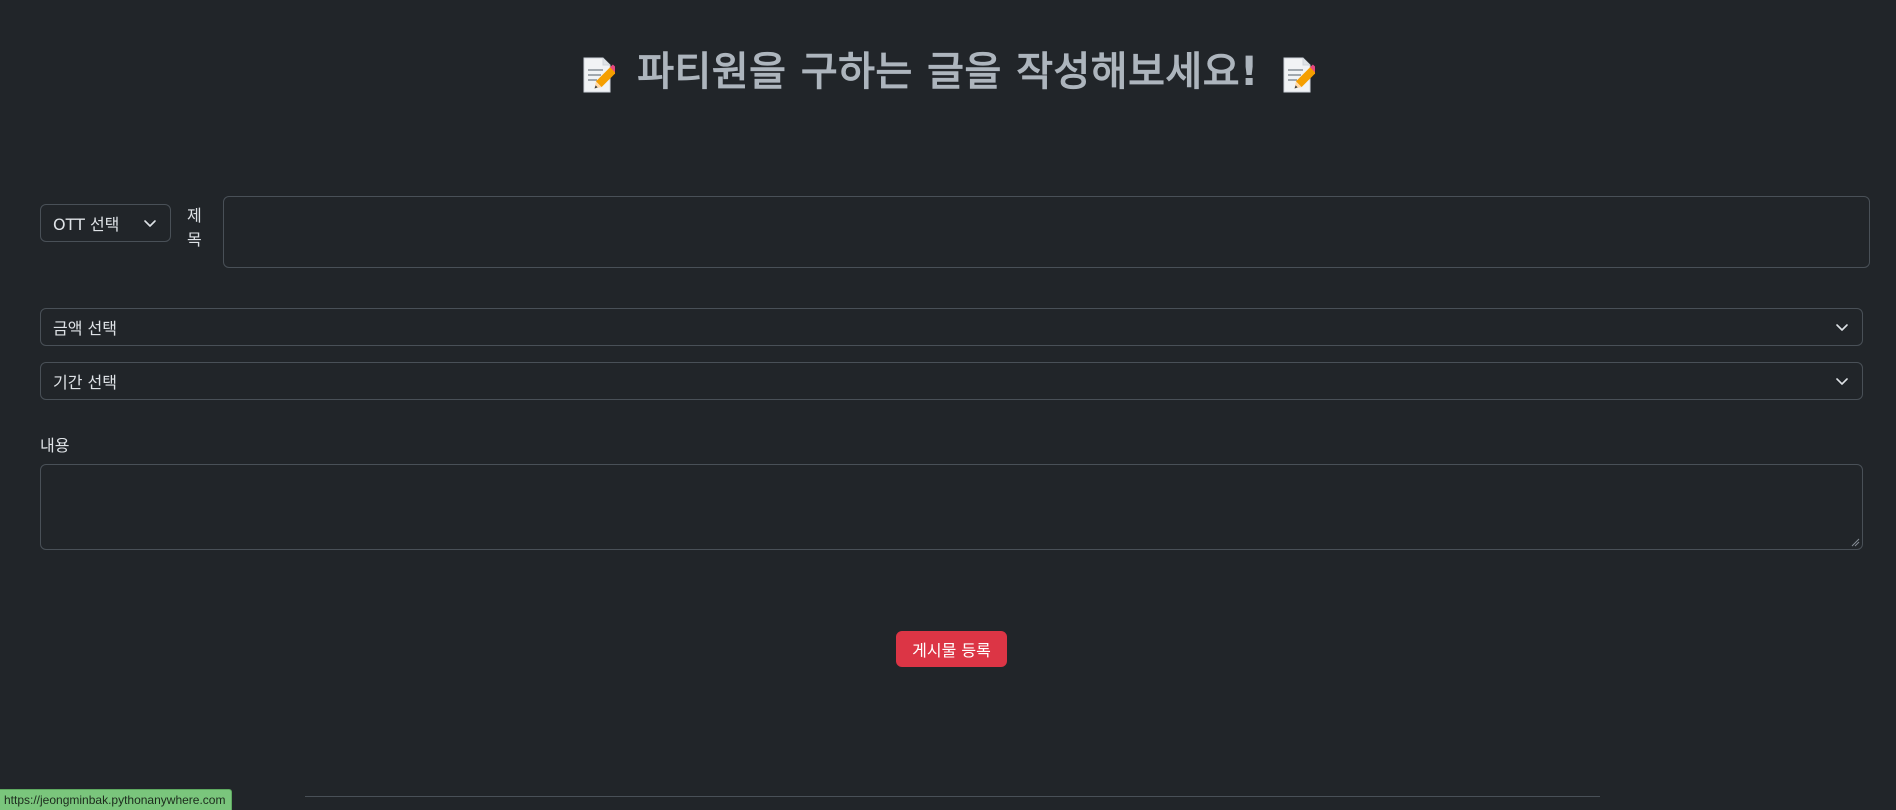 The width and height of the screenshot is (1896, 810). Describe the element at coordinates (951, 327) in the screenshot. I see `price-select: 금액 선택` at that location.